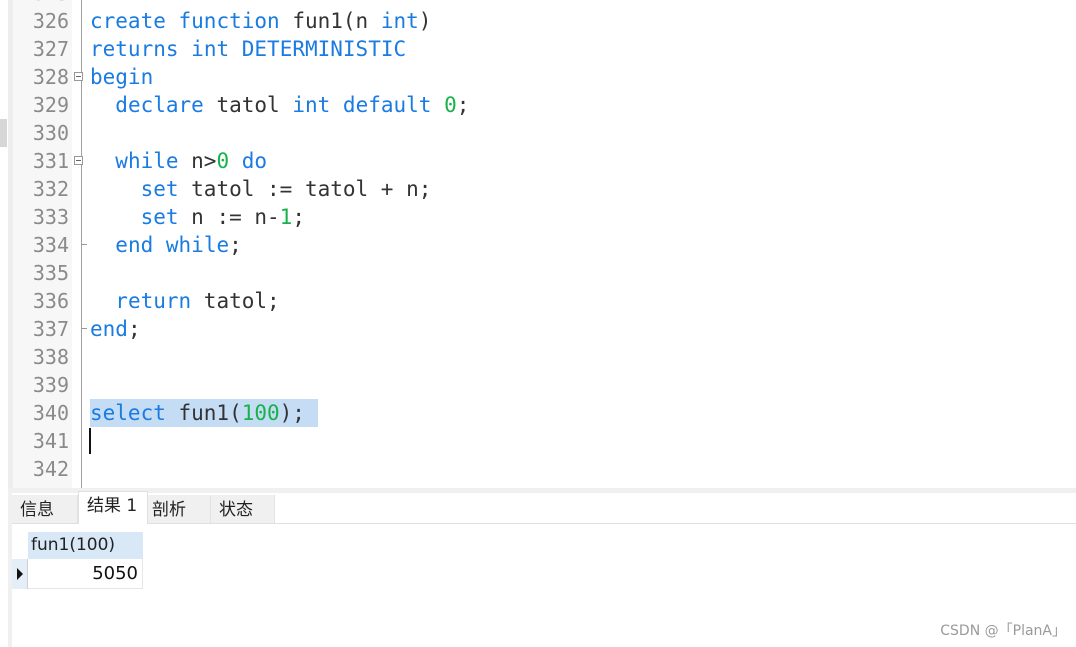 The width and height of the screenshot is (1076, 647). Describe the element at coordinates (4, 323) in the screenshot. I see `left-strip` at that location.